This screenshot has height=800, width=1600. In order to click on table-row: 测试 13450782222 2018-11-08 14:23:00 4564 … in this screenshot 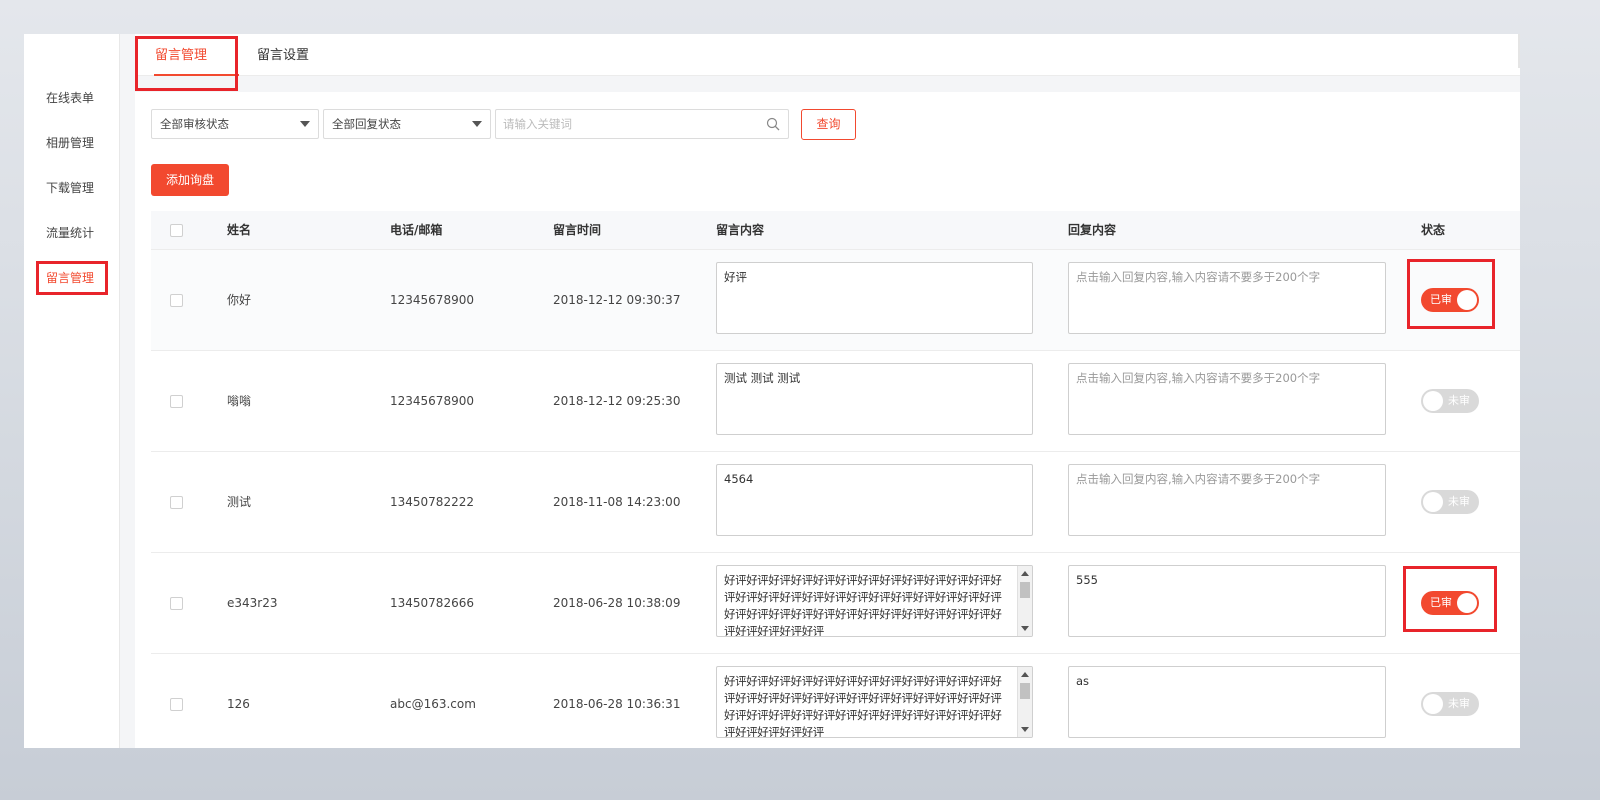, I will do `click(835, 502)`.